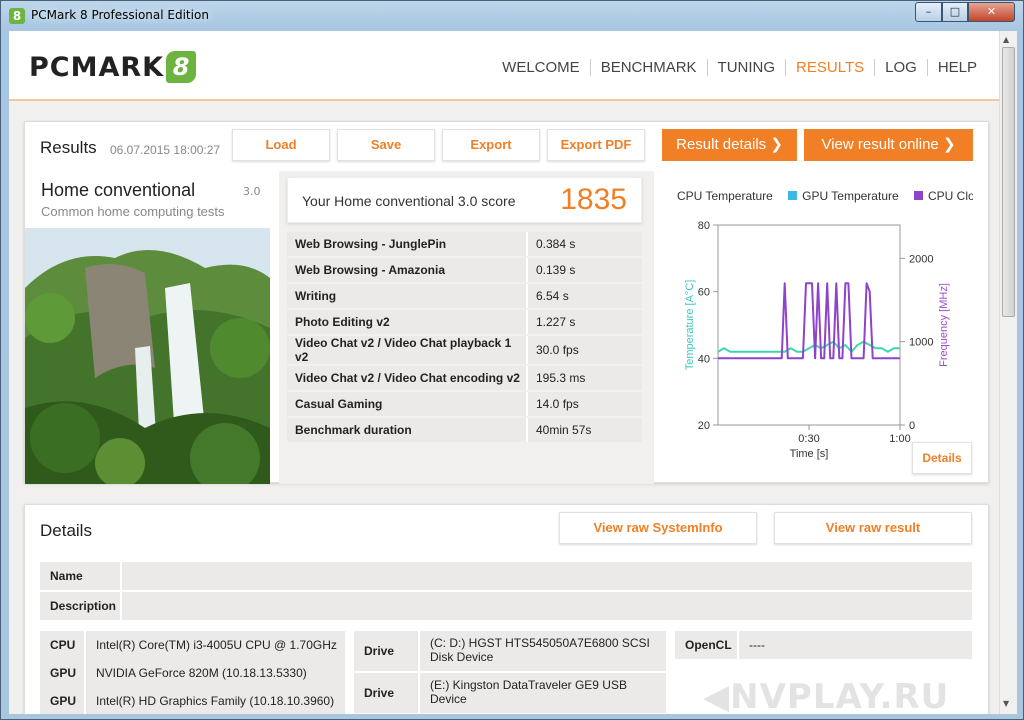 This screenshot has height=720, width=1024. Describe the element at coordinates (1008, 182) in the screenshot. I see `scrollbar-thumb` at that location.